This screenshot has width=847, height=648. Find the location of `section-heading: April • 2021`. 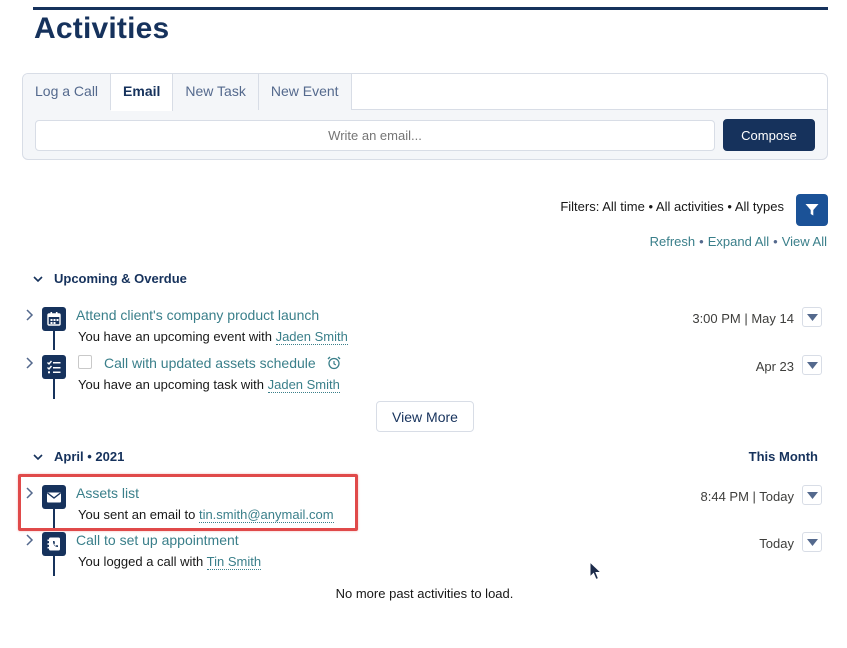

section-heading: April • 2021 is located at coordinates (89, 456).